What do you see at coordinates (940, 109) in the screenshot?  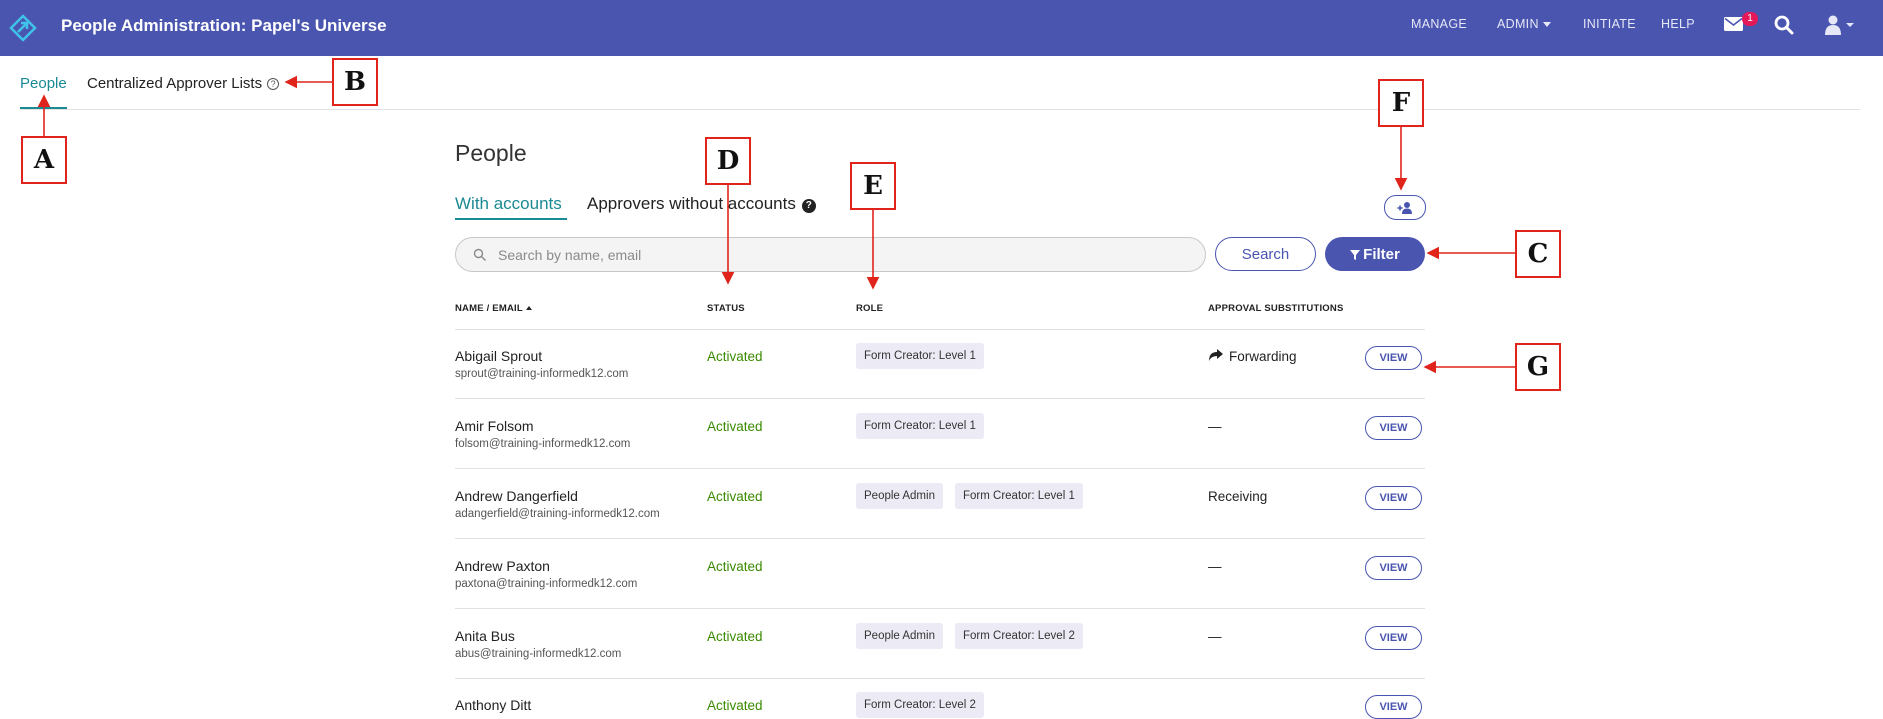 I see `tabs-divider` at bounding box center [940, 109].